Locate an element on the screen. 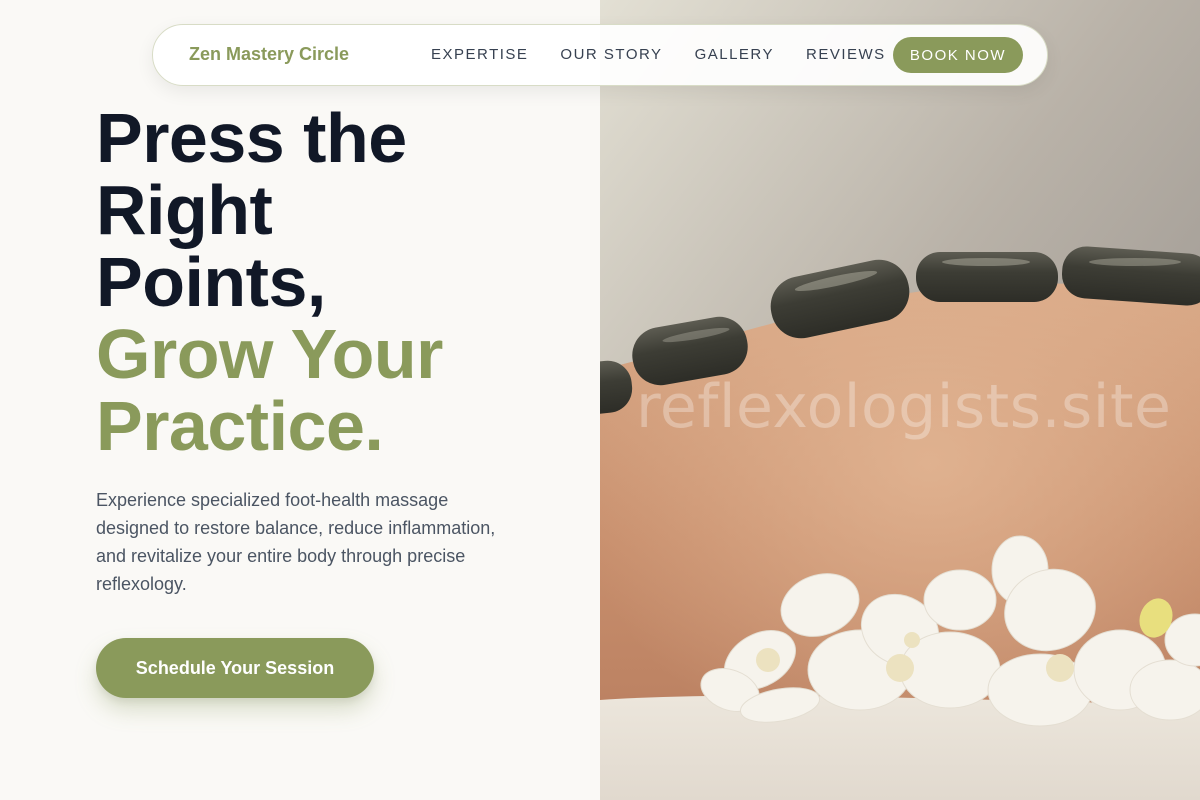 The image size is (1200, 800). book-now-button: BOOK NOW is located at coordinates (958, 55).